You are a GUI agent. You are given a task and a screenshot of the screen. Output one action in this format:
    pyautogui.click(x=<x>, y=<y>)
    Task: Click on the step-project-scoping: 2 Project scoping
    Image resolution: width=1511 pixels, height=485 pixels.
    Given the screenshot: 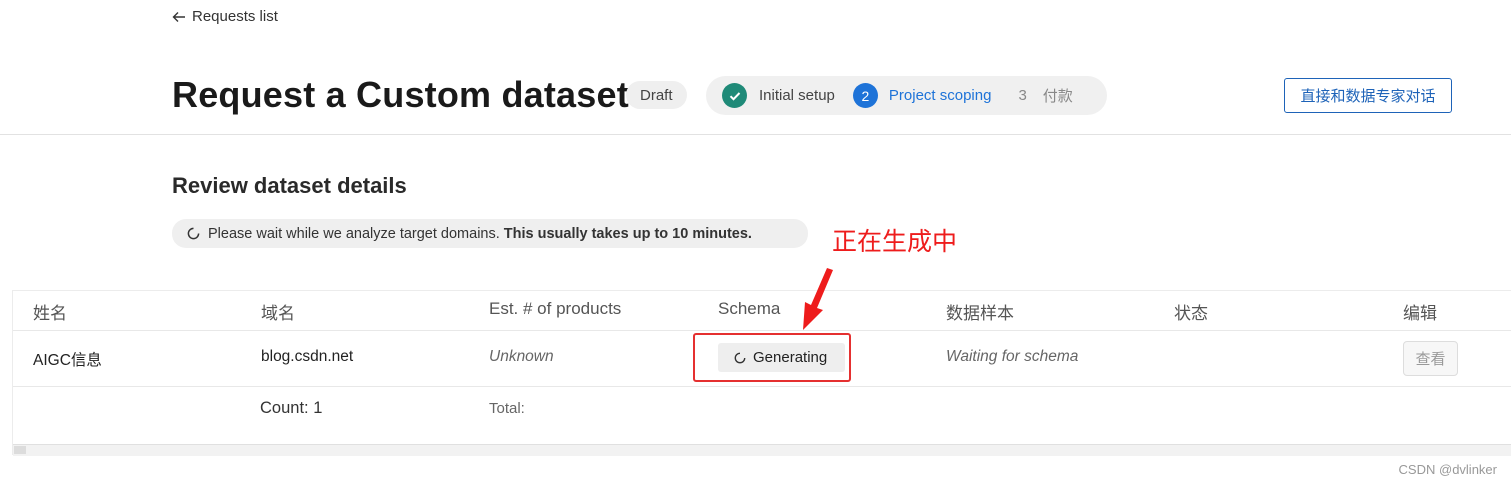 What is the action you would take?
    pyautogui.click(x=913, y=95)
    